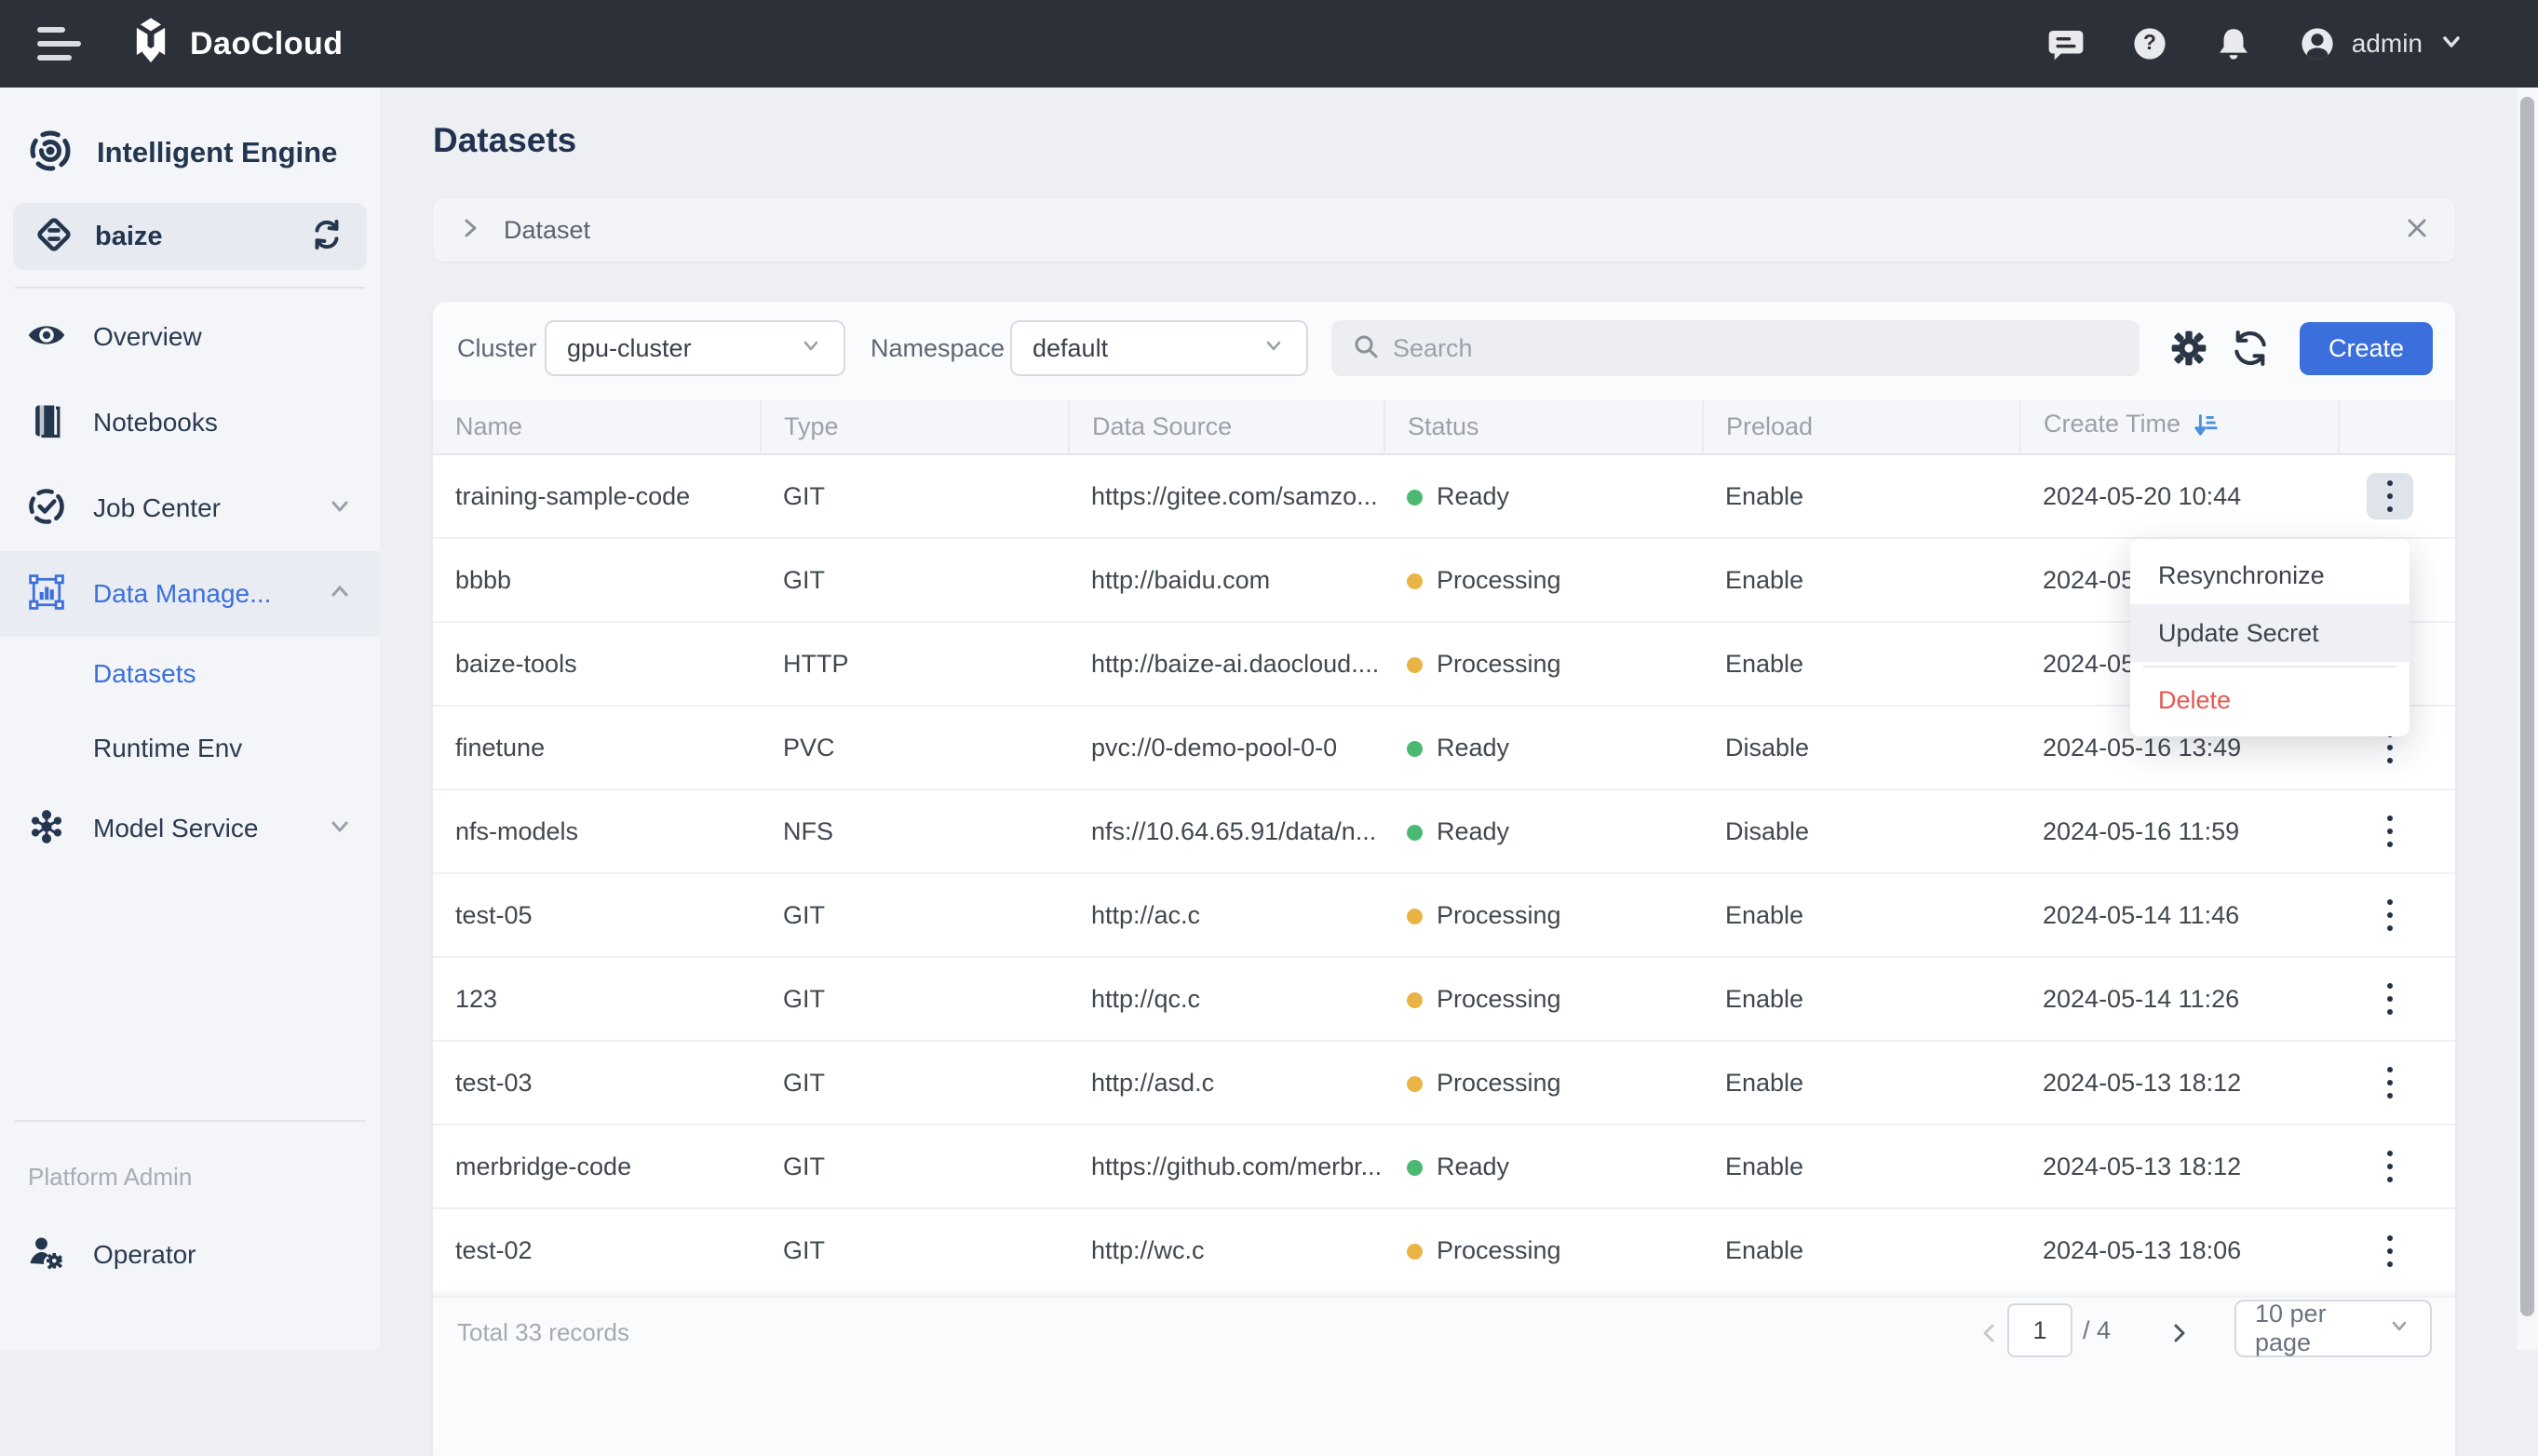  Describe the element at coordinates (190, 674) in the screenshot. I see `sidebar-subitem-datasets: Datasets` at that location.